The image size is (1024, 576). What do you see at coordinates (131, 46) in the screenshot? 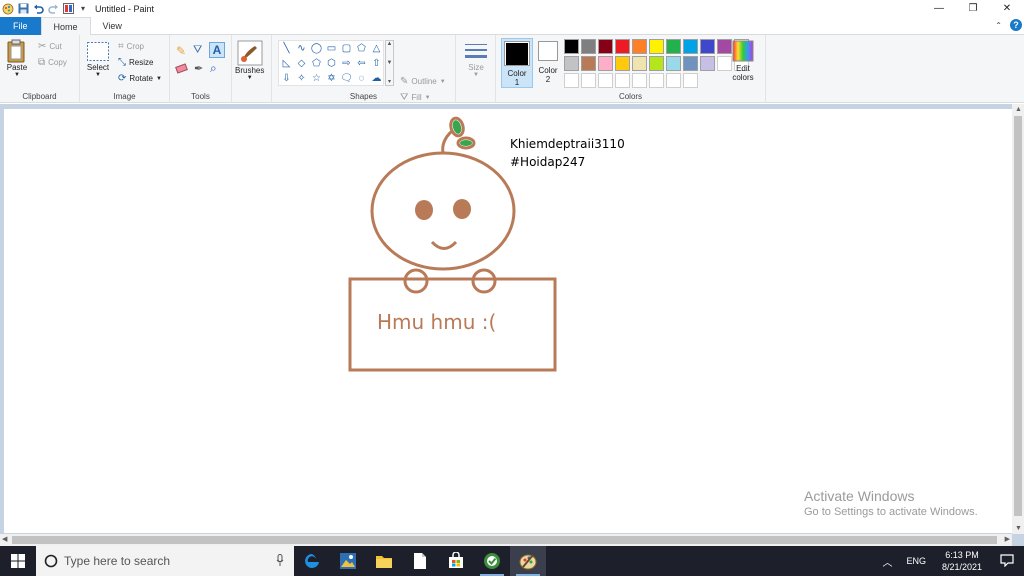
I see `crop-button: ⌗ Crop` at bounding box center [131, 46].